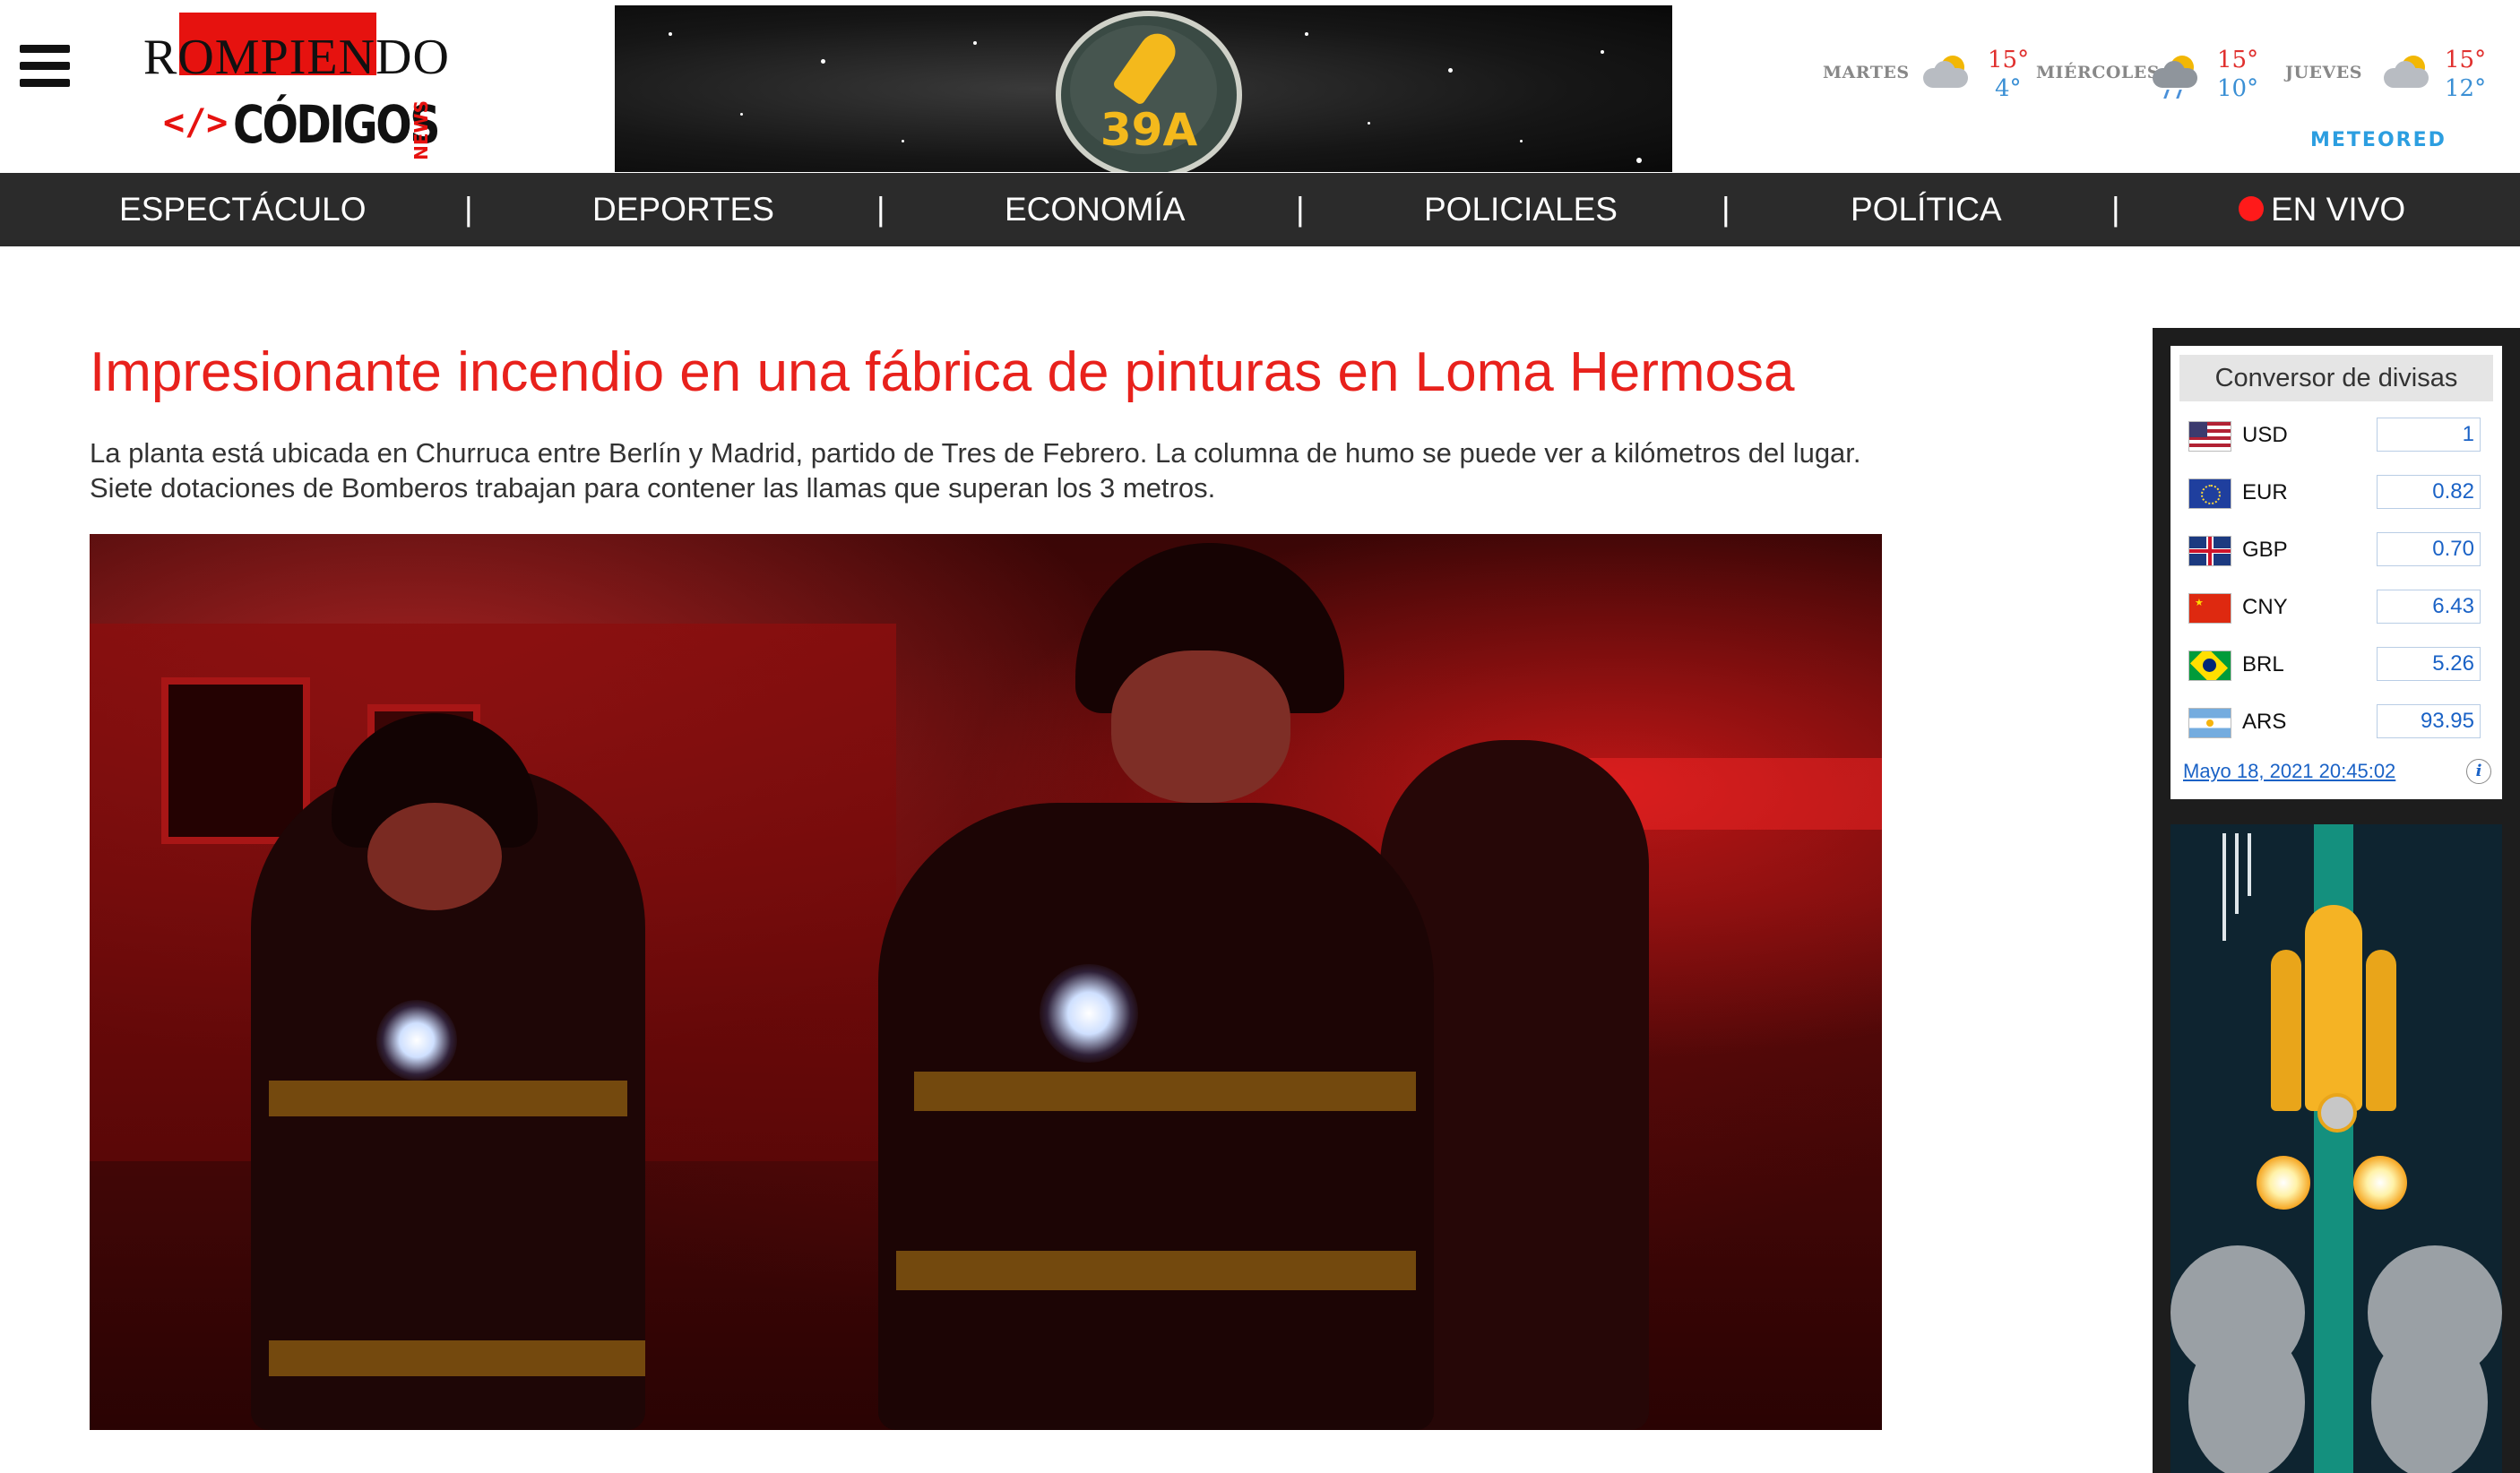 This screenshot has height=1473, width=2520. I want to click on nav-item-espectaculo: ESPECTÁCULO, so click(243, 209).